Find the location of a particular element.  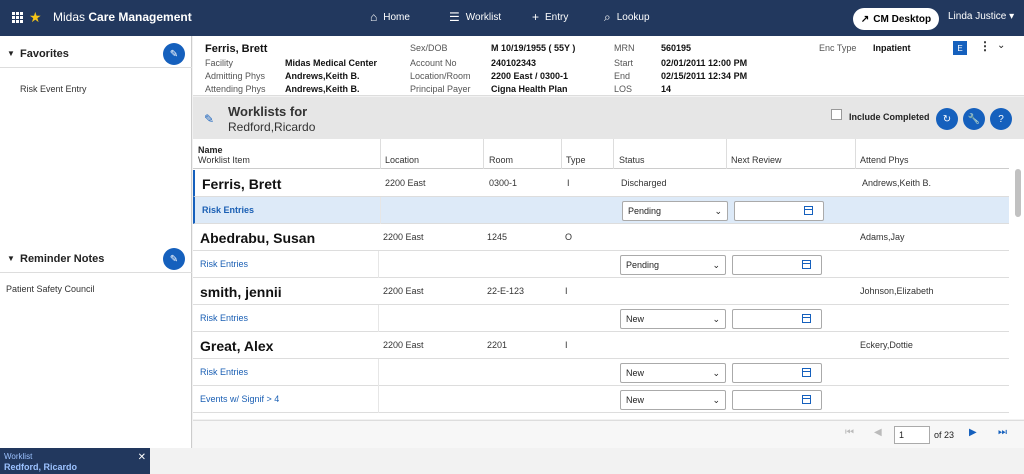

tab-name: Redford, Ricardo is located at coordinates (41, 467).